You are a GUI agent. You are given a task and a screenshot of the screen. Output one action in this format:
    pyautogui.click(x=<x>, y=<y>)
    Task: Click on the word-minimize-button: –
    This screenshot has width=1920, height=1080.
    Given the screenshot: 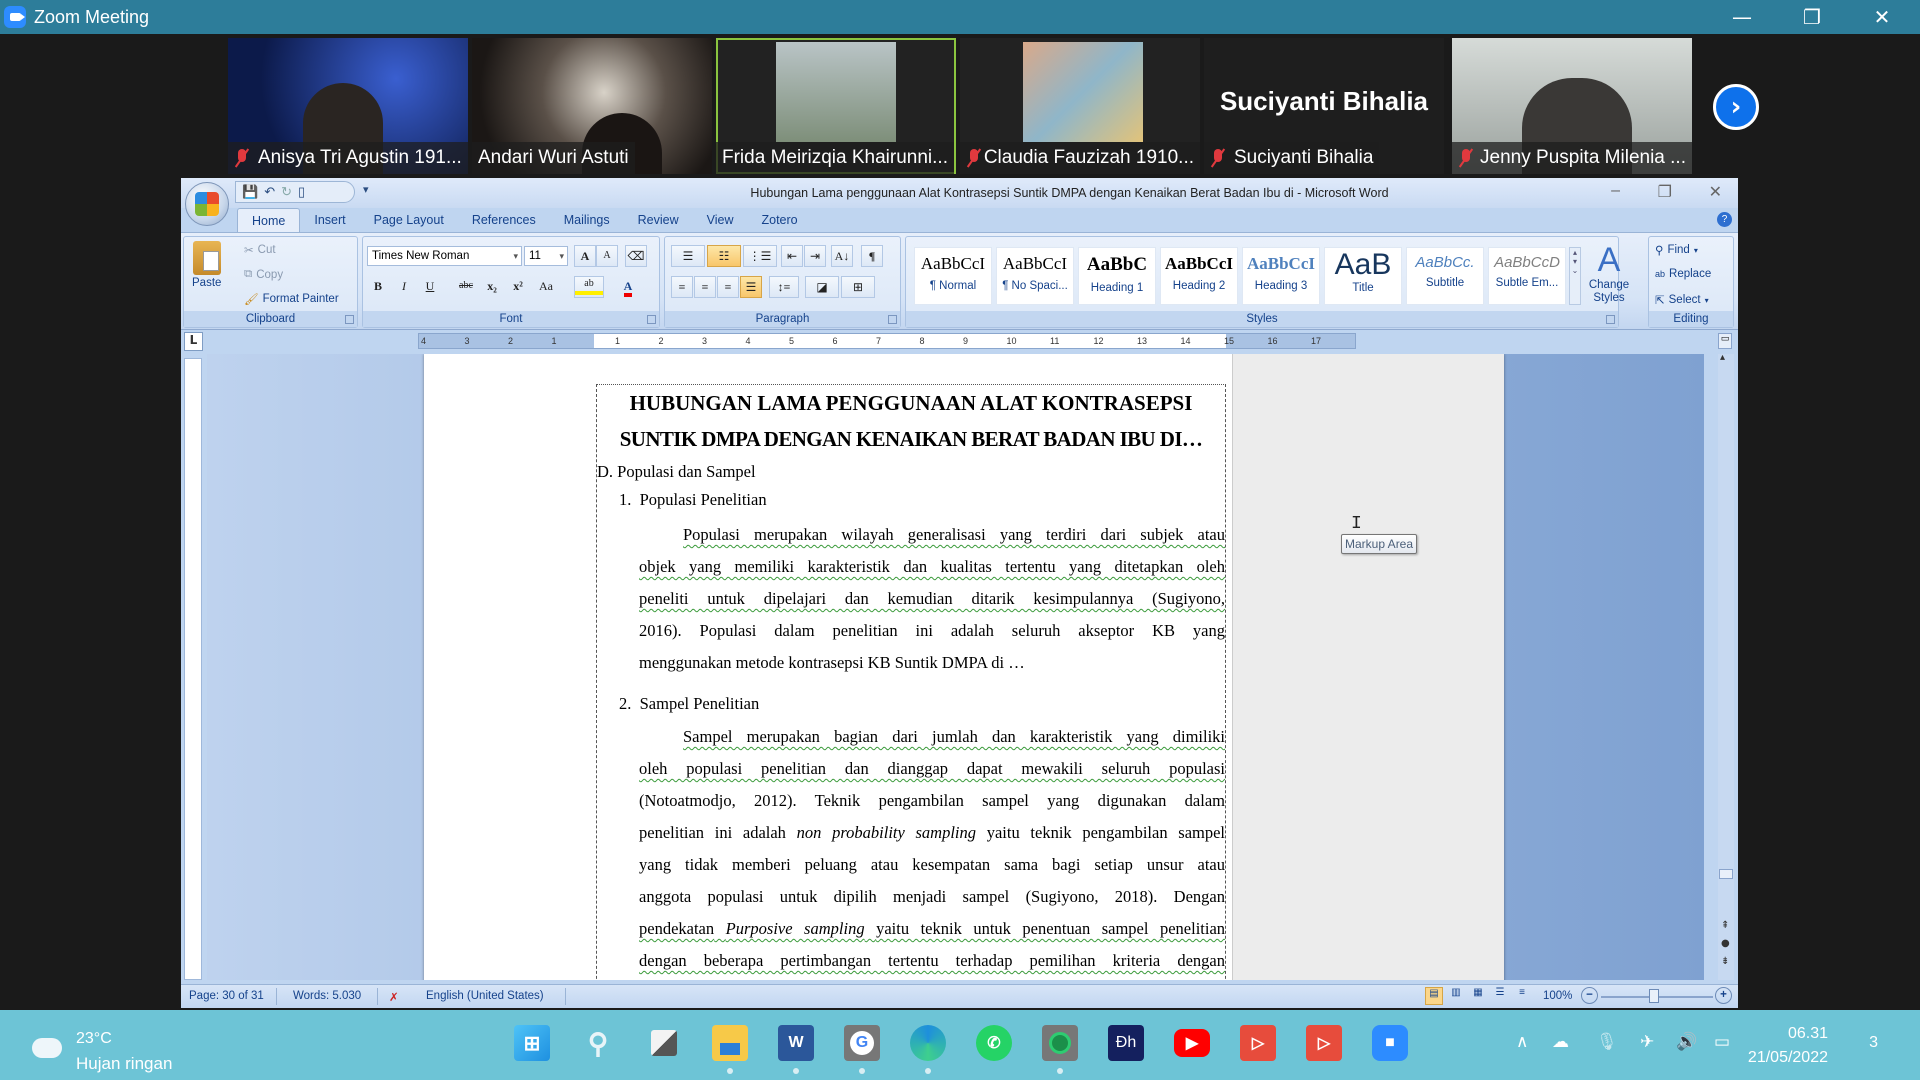 What is the action you would take?
    pyautogui.click(x=1615, y=191)
    